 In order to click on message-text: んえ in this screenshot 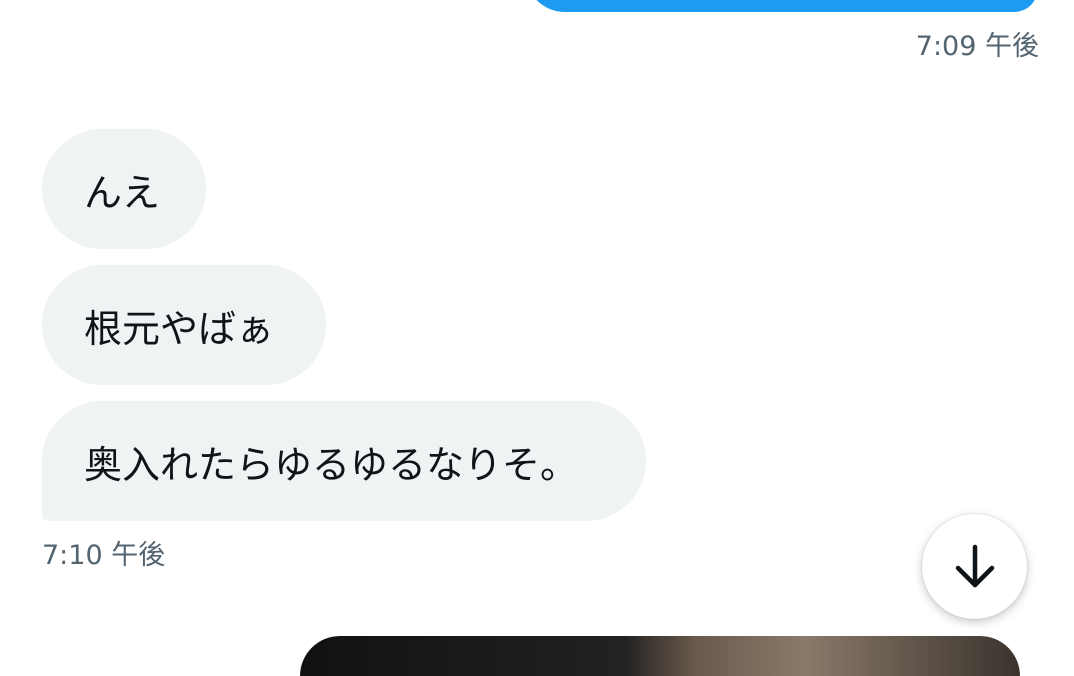, I will do `click(122, 192)`.